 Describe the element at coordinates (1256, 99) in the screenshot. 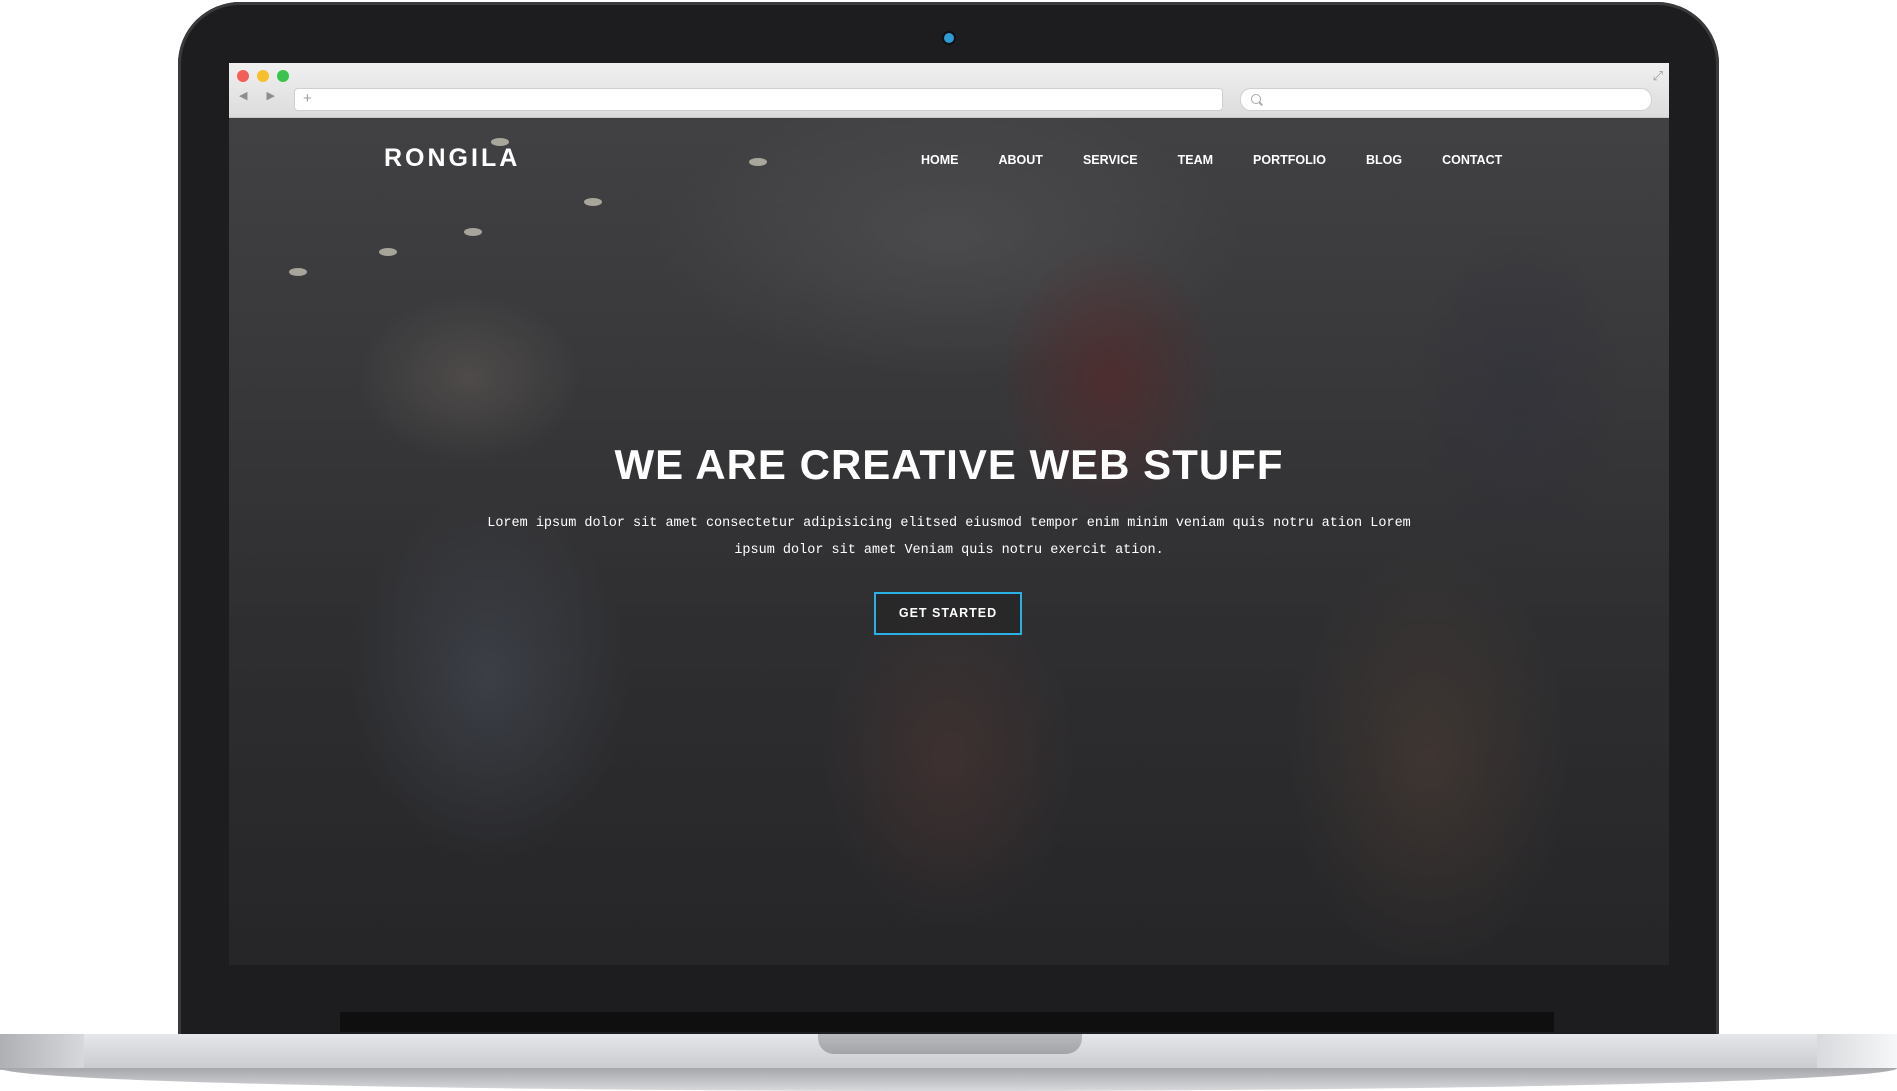

I see `search-icon` at that location.